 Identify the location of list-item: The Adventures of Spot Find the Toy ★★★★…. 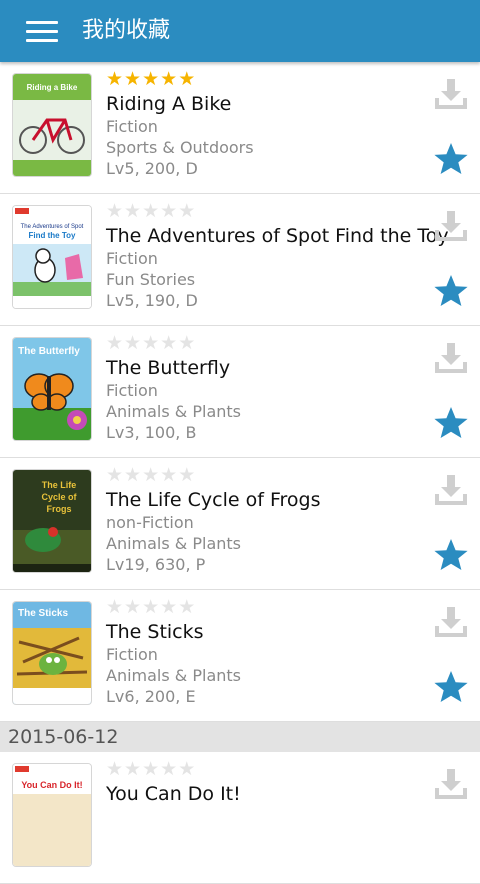
(240, 260).